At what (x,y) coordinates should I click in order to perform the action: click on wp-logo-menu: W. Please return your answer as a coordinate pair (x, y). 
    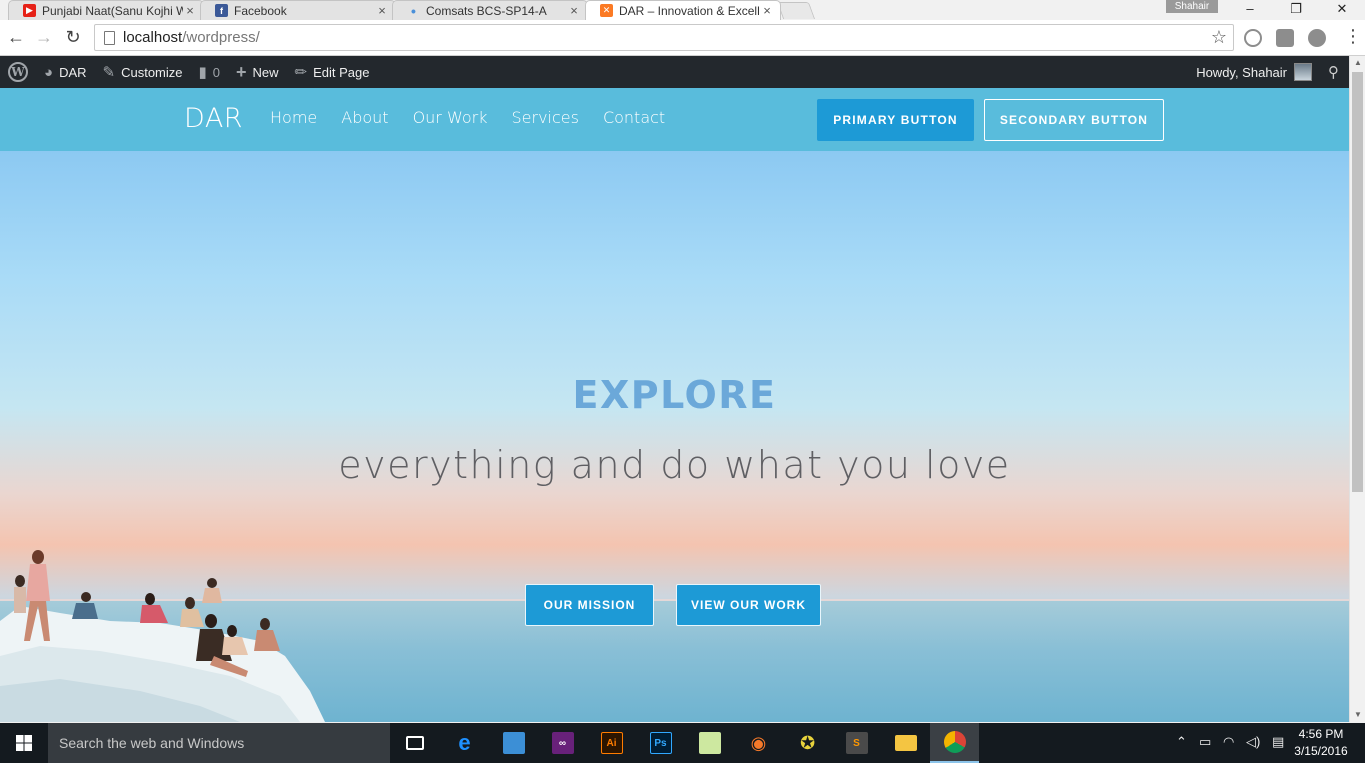
    Looking at the image, I should click on (18, 72).